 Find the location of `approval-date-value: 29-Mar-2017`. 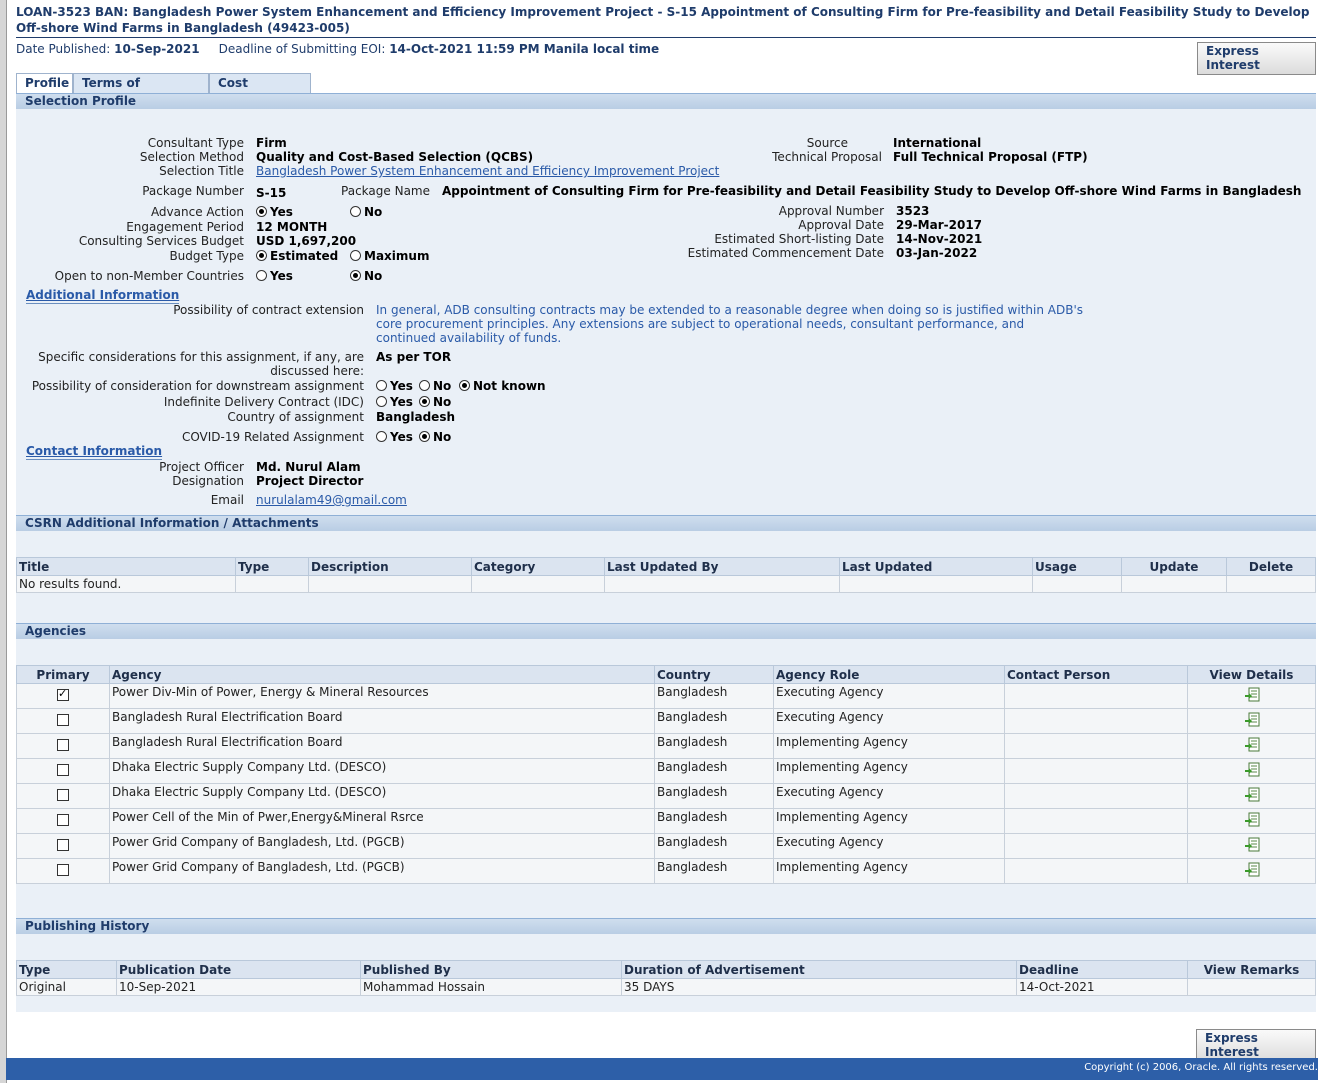

approval-date-value: 29-Mar-2017 is located at coordinates (939, 225).